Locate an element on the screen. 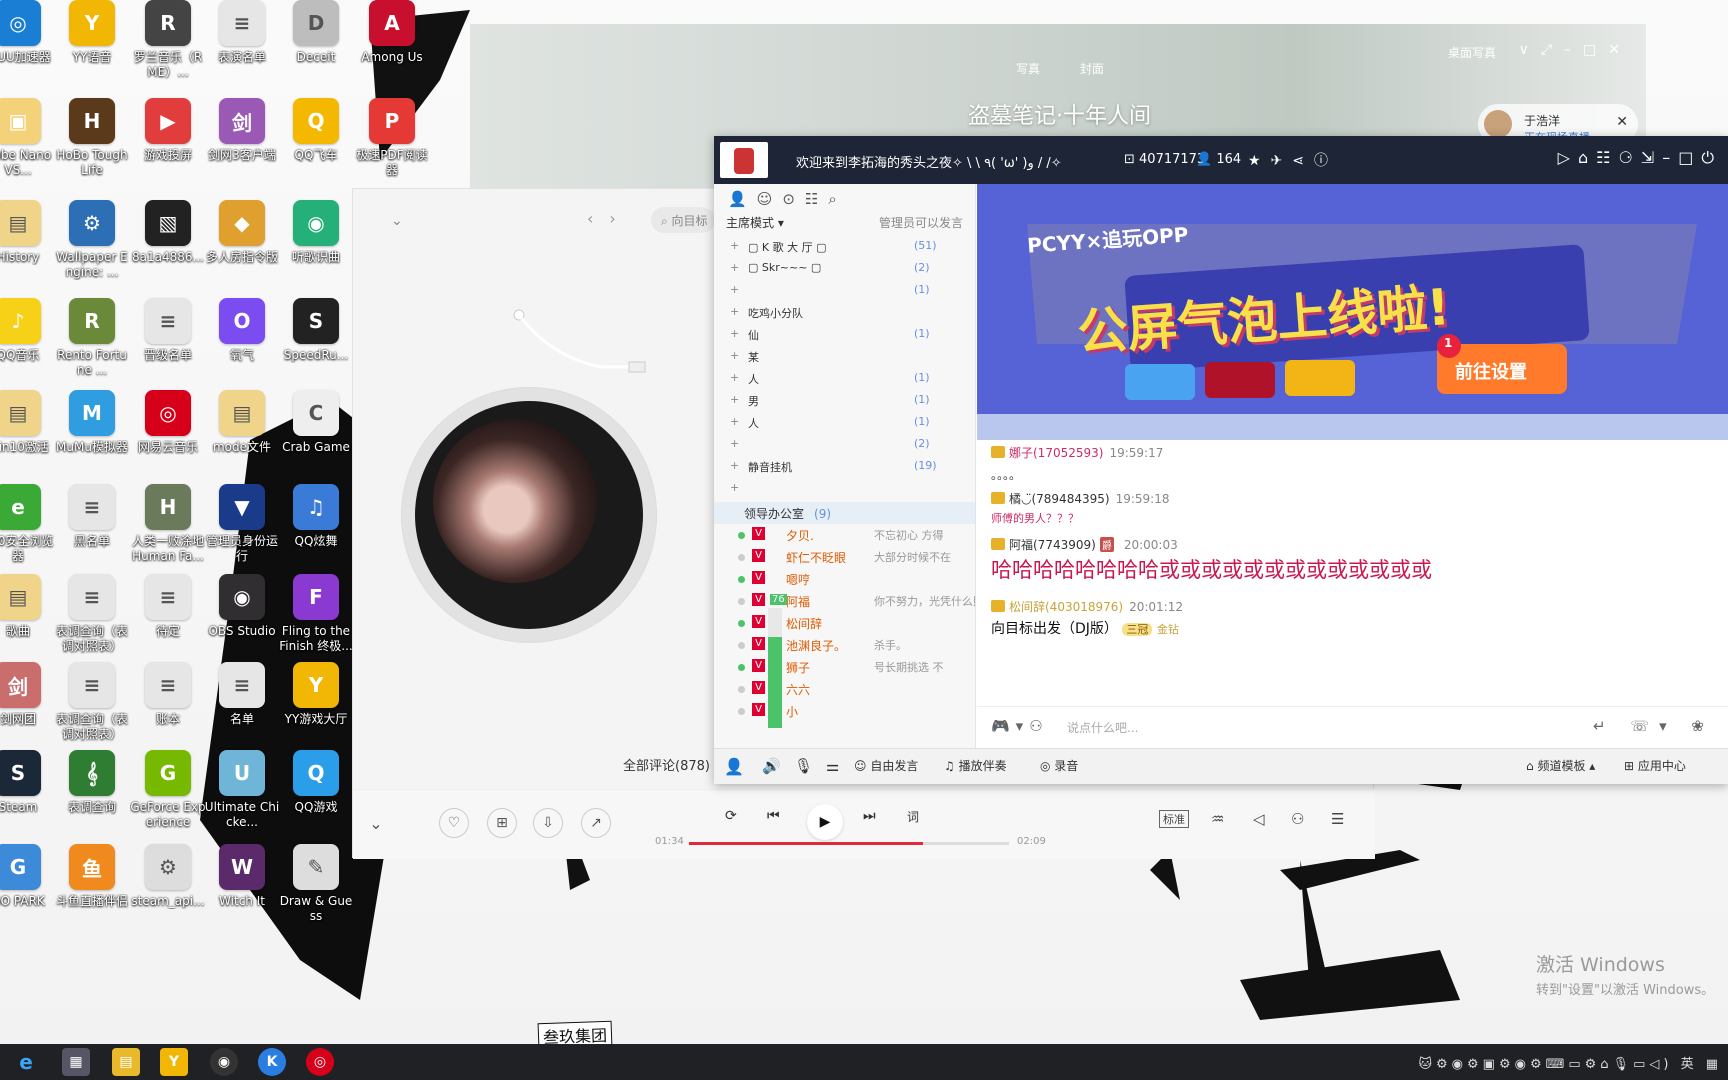  desktop-icon: ▤ Win10激活 is located at coordinates (27, 435).